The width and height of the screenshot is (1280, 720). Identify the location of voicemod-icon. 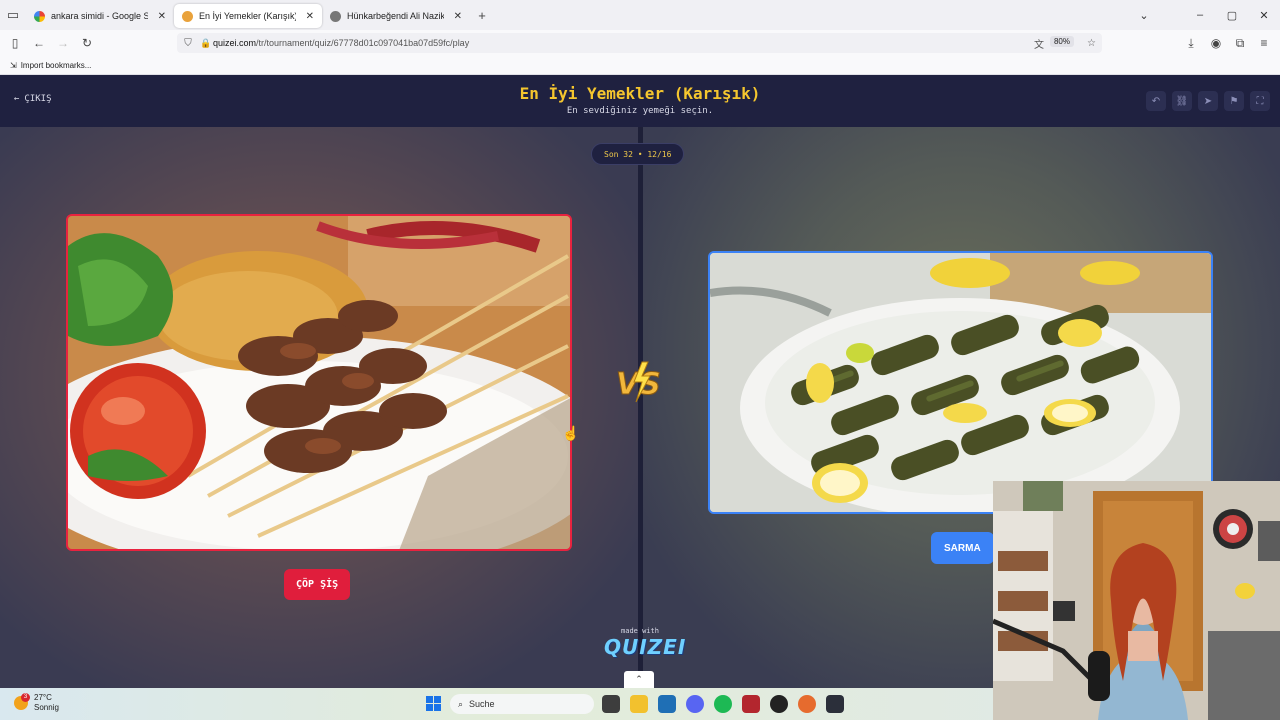
(751, 704).